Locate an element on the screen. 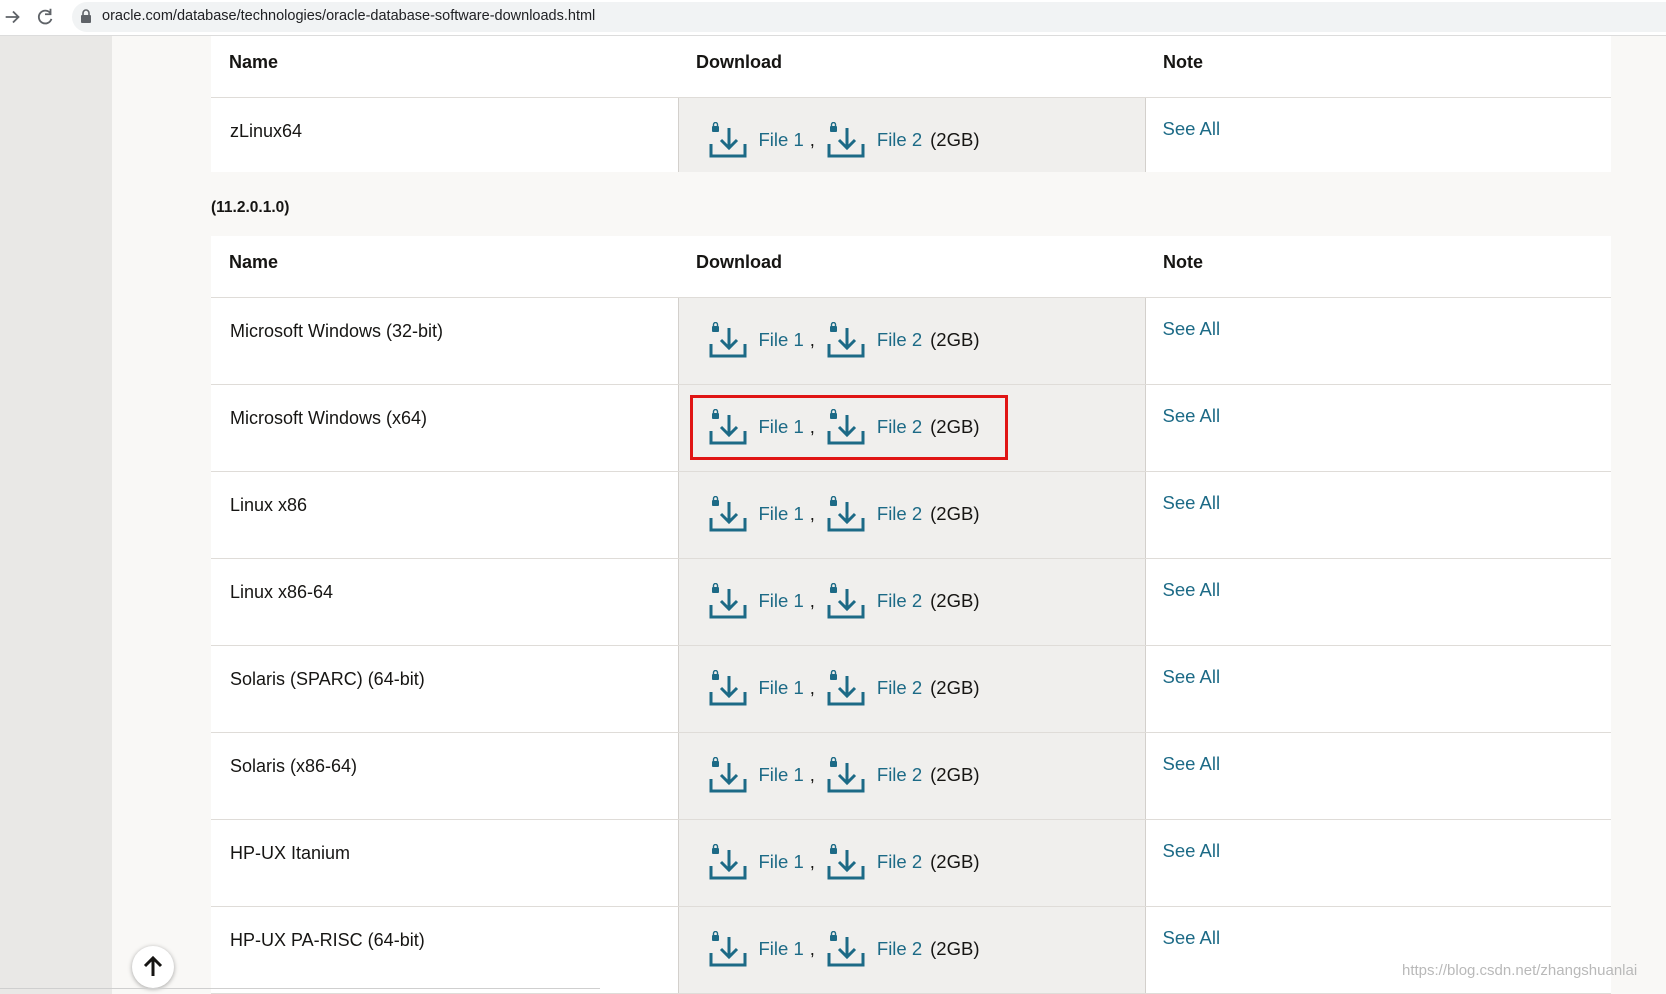 This screenshot has width=1666, height=994. platform-name-label: Solaris (x86-64) is located at coordinates (294, 765).